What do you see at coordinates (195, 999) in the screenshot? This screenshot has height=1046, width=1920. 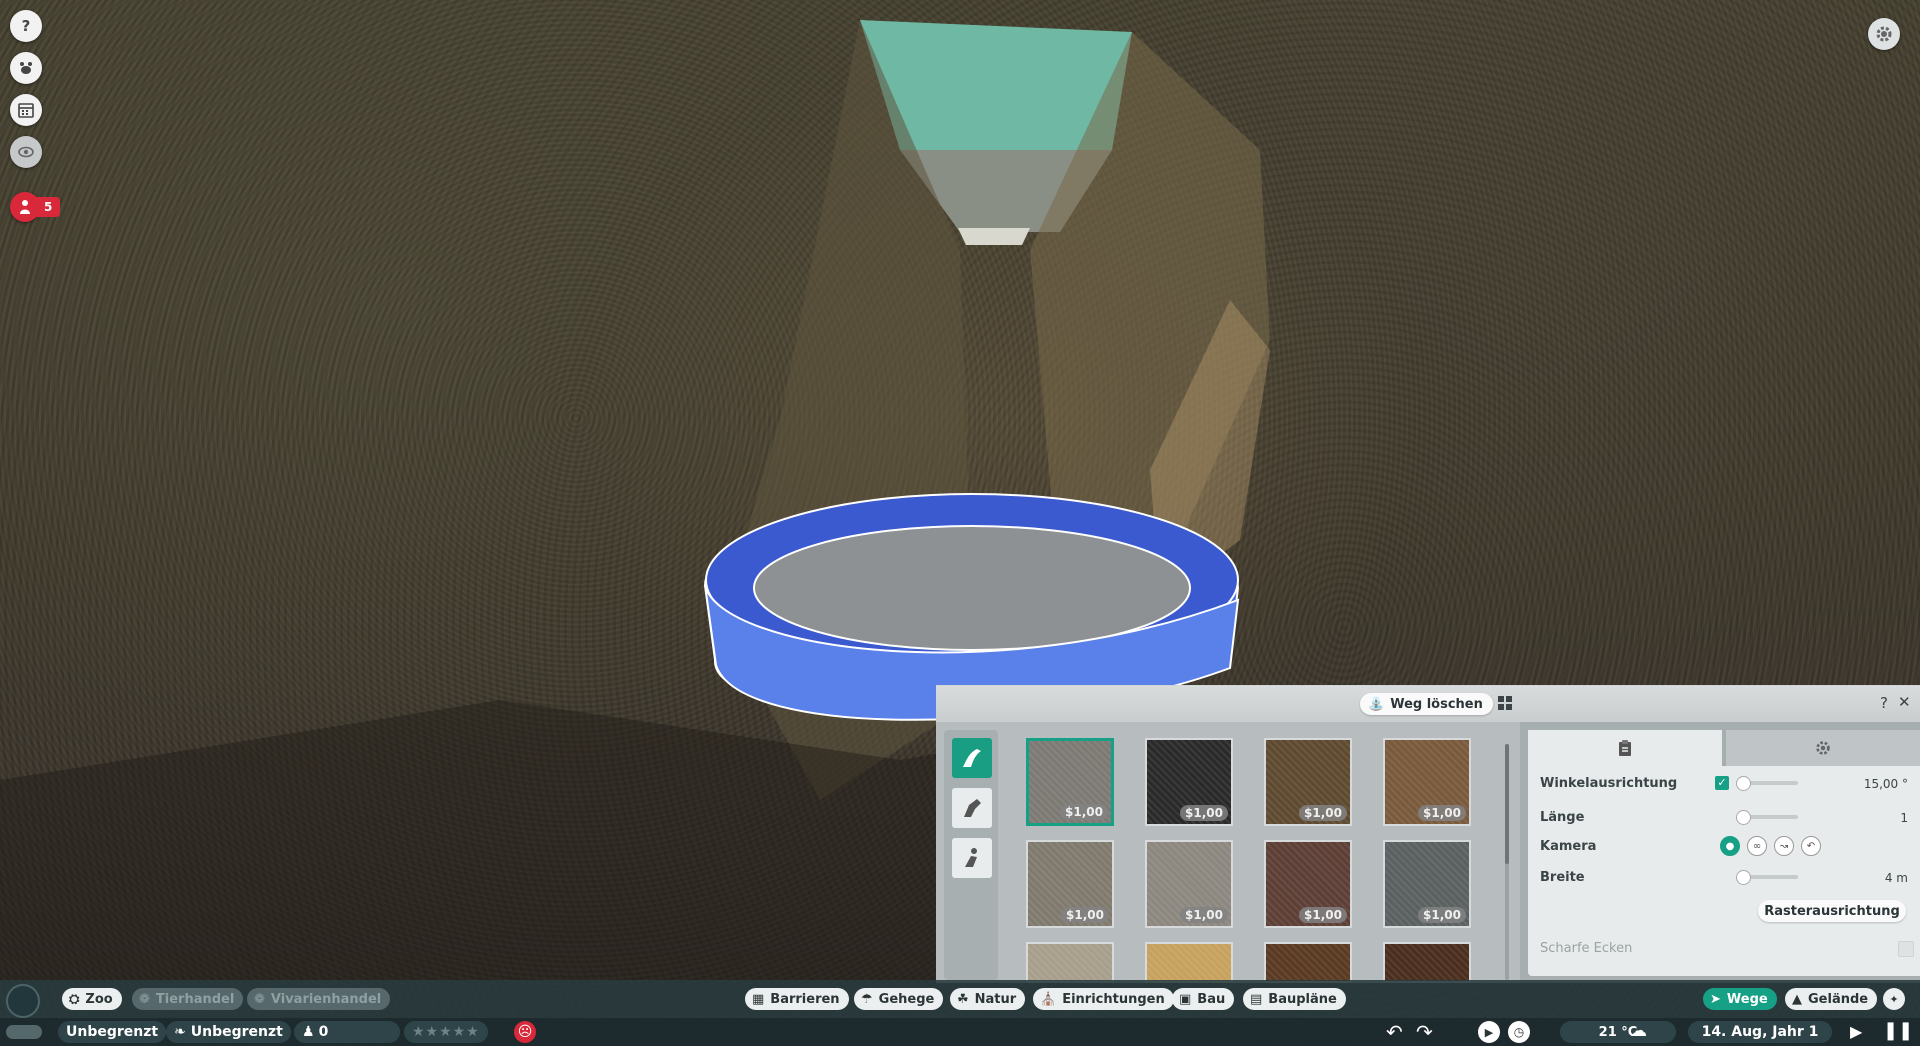 I see `tab-animal-trade-label: Tierhandel` at bounding box center [195, 999].